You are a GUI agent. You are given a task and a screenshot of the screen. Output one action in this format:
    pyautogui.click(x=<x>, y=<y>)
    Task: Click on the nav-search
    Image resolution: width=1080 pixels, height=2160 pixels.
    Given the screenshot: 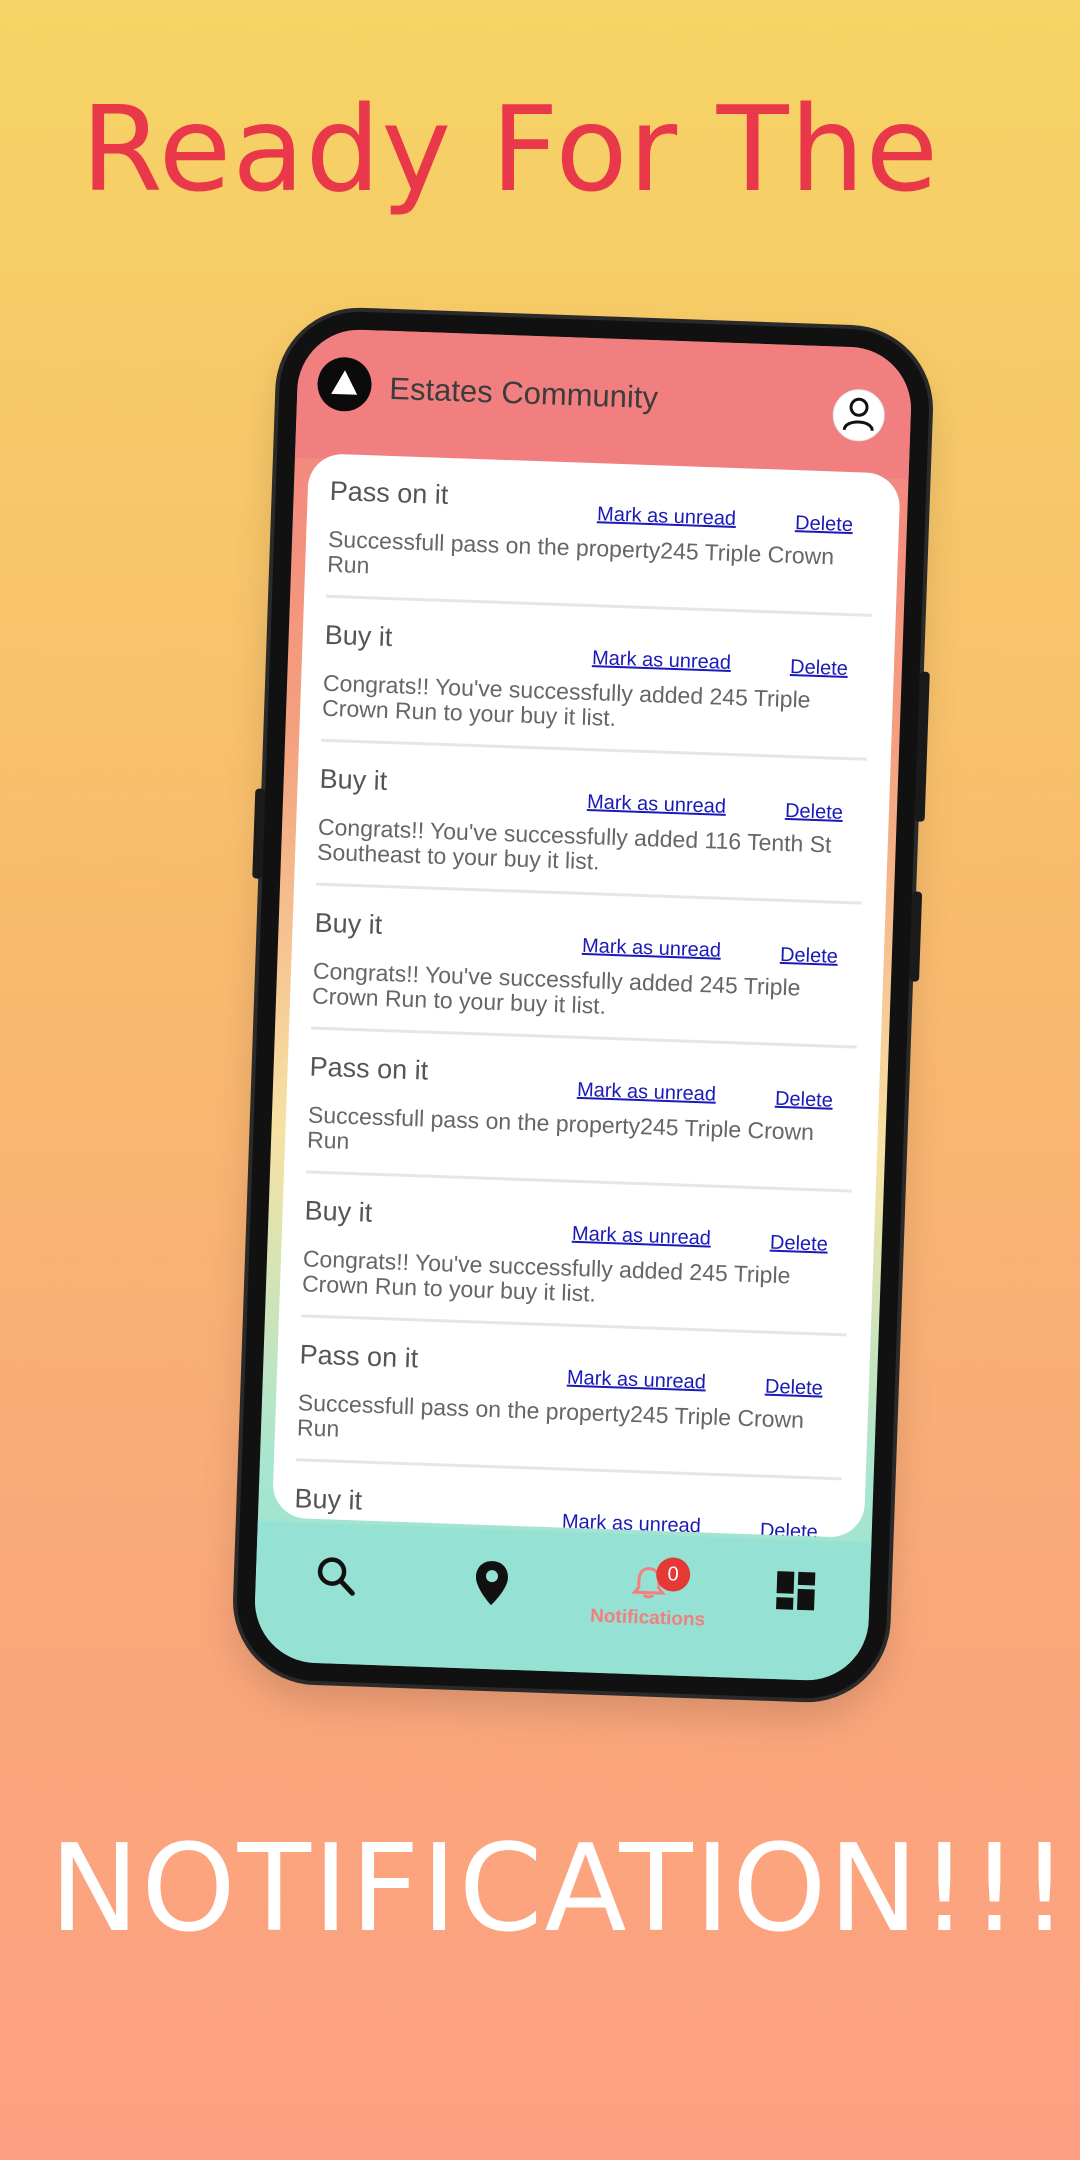 What is the action you would take?
    pyautogui.click(x=335, y=1588)
    